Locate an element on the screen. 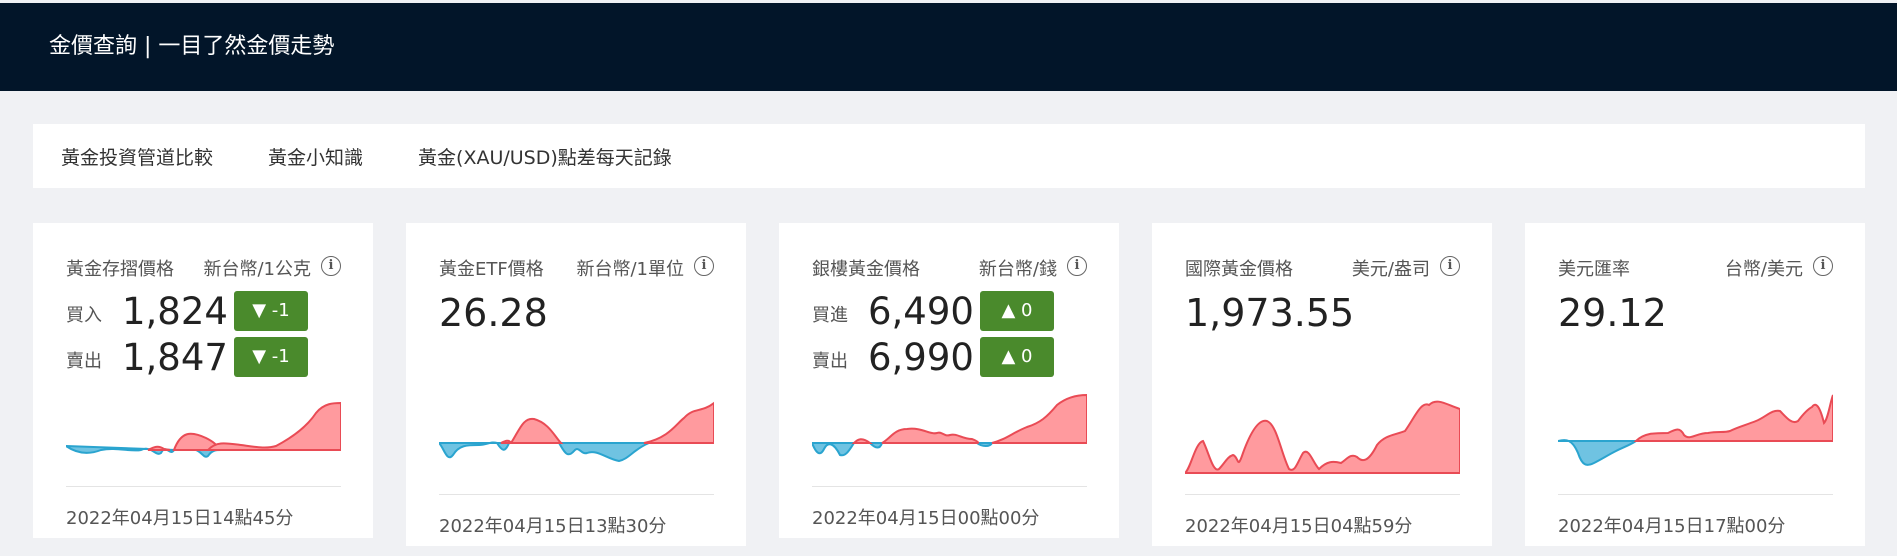  sell-change-badge: ▼ -1 is located at coordinates (271, 357).